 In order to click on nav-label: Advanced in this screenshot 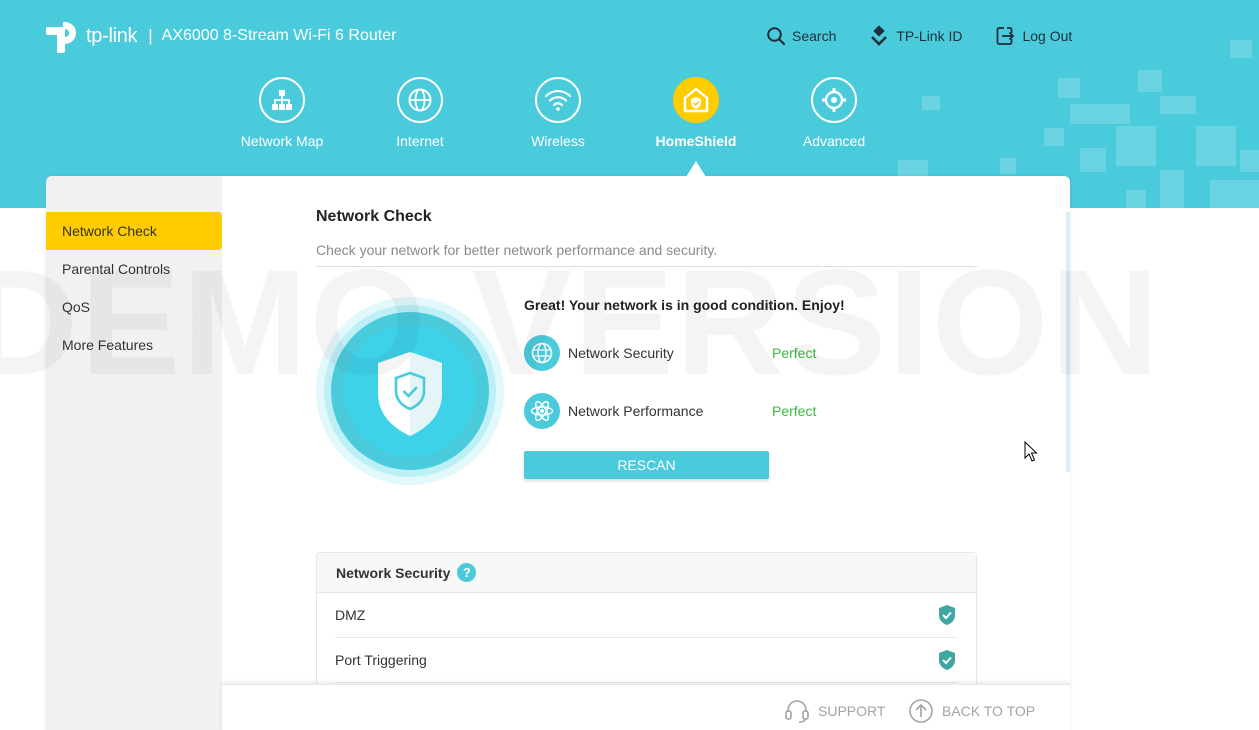, I will do `click(834, 141)`.